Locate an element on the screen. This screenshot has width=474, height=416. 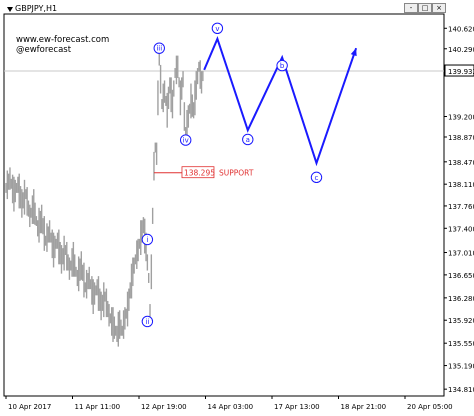
wave-label-b: b is located at coordinates (282, 66).